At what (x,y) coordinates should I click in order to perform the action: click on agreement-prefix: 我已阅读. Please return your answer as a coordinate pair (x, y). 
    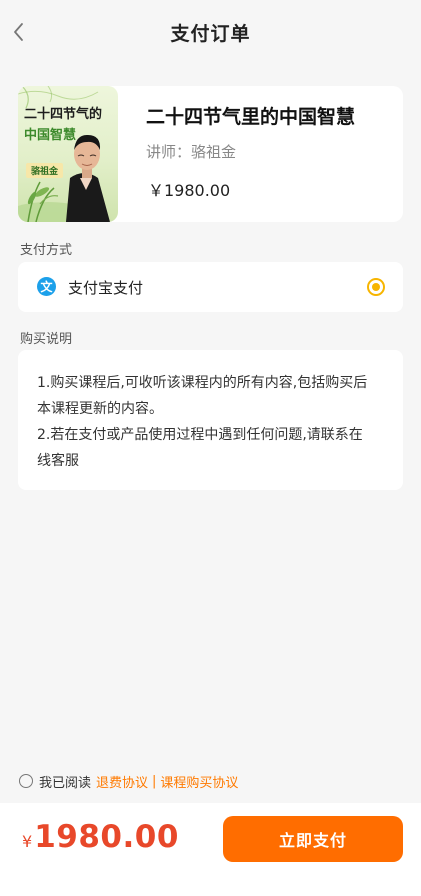
    Looking at the image, I should click on (65, 783).